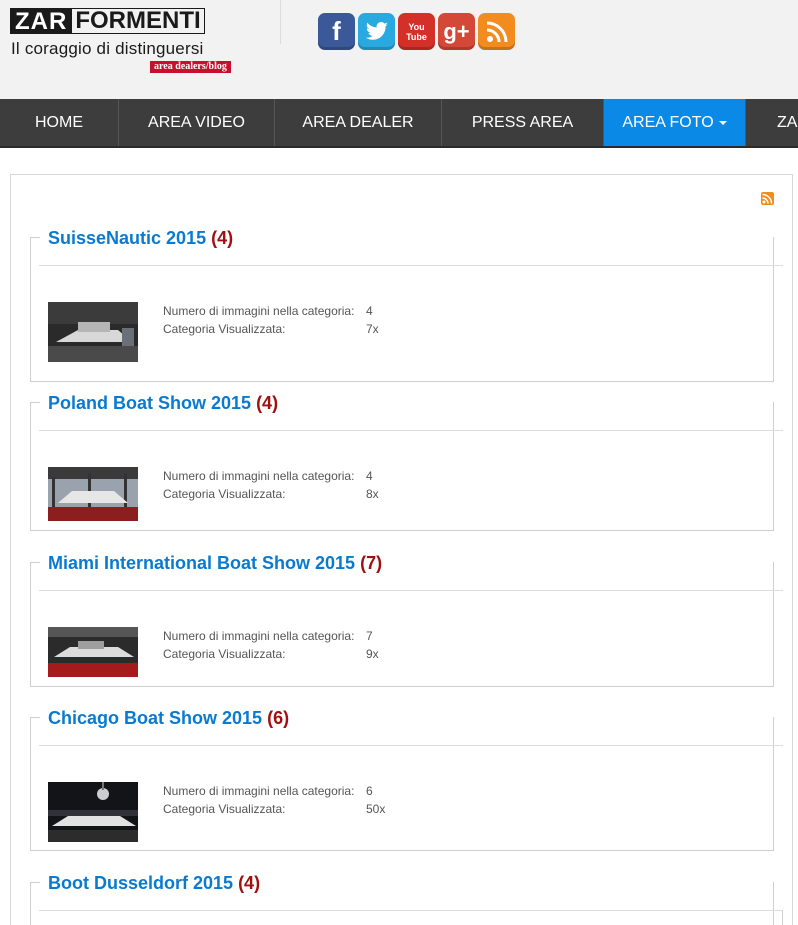 The width and height of the screenshot is (798, 925). What do you see at coordinates (190, 67) in the screenshot?
I see `logo-badge: area dealers/blog` at bounding box center [190, 67].